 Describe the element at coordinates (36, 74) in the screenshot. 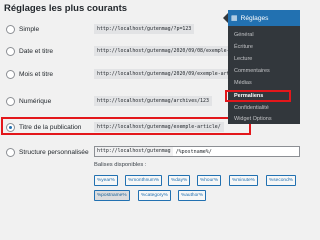

I see `option-label: Mois et titre` at that location.